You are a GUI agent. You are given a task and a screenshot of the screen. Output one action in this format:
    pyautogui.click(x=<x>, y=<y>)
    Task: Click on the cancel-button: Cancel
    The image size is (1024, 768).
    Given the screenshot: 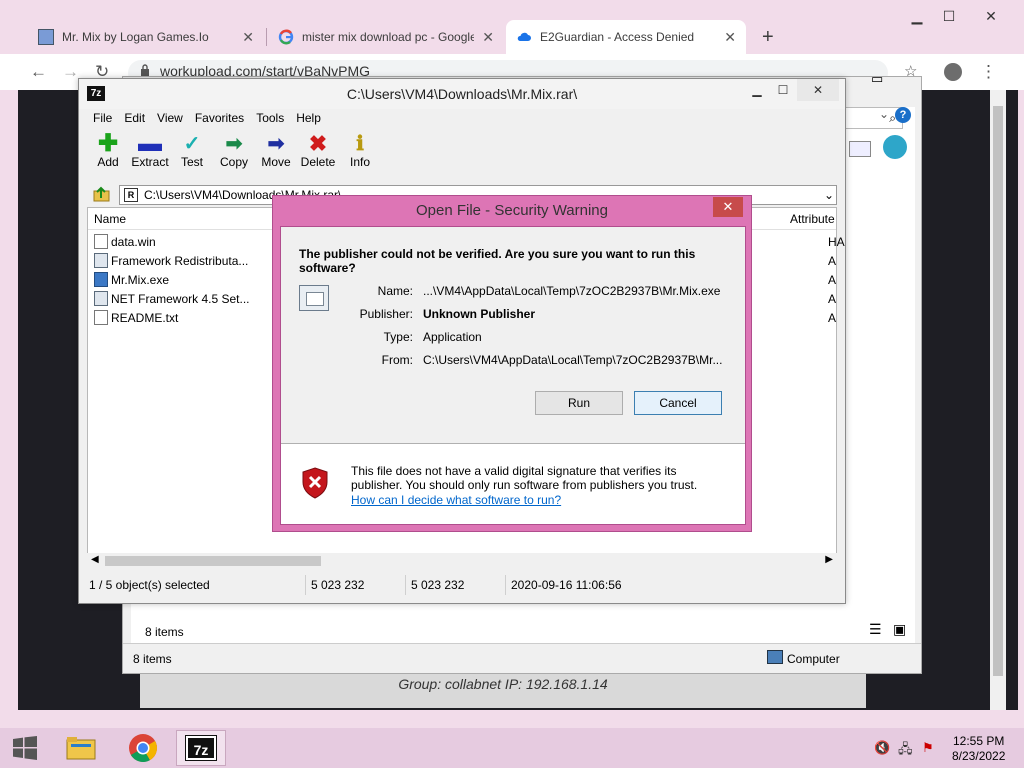 What is the action you would take?
    pyautogui.click(x=678, y=403)
    